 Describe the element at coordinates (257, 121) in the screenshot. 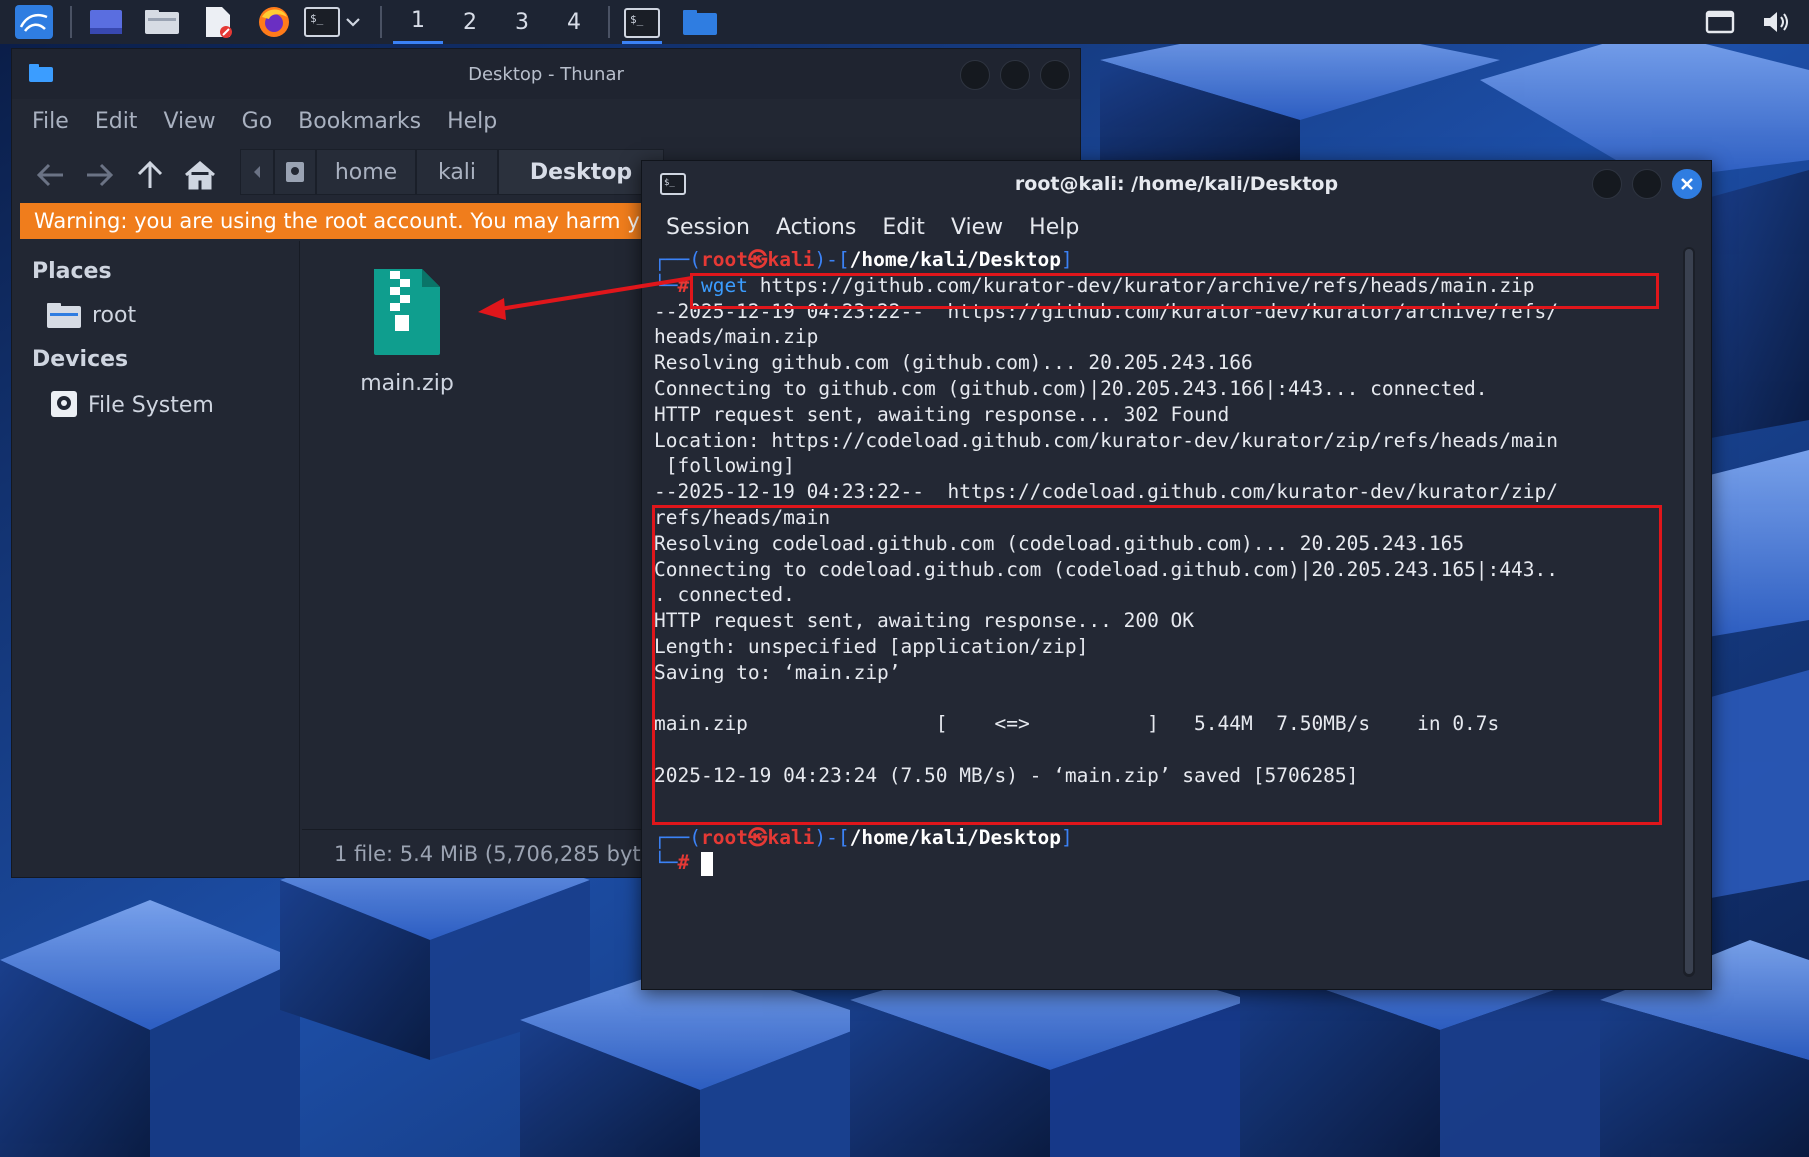

I see `menu-go: Go` at that location.